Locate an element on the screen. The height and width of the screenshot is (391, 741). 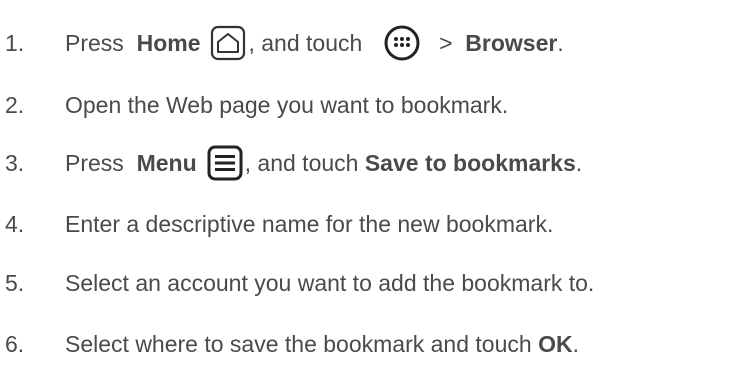
save-to-bookmarks-label: Save to bookmarks is located at coordinates (470, 162).